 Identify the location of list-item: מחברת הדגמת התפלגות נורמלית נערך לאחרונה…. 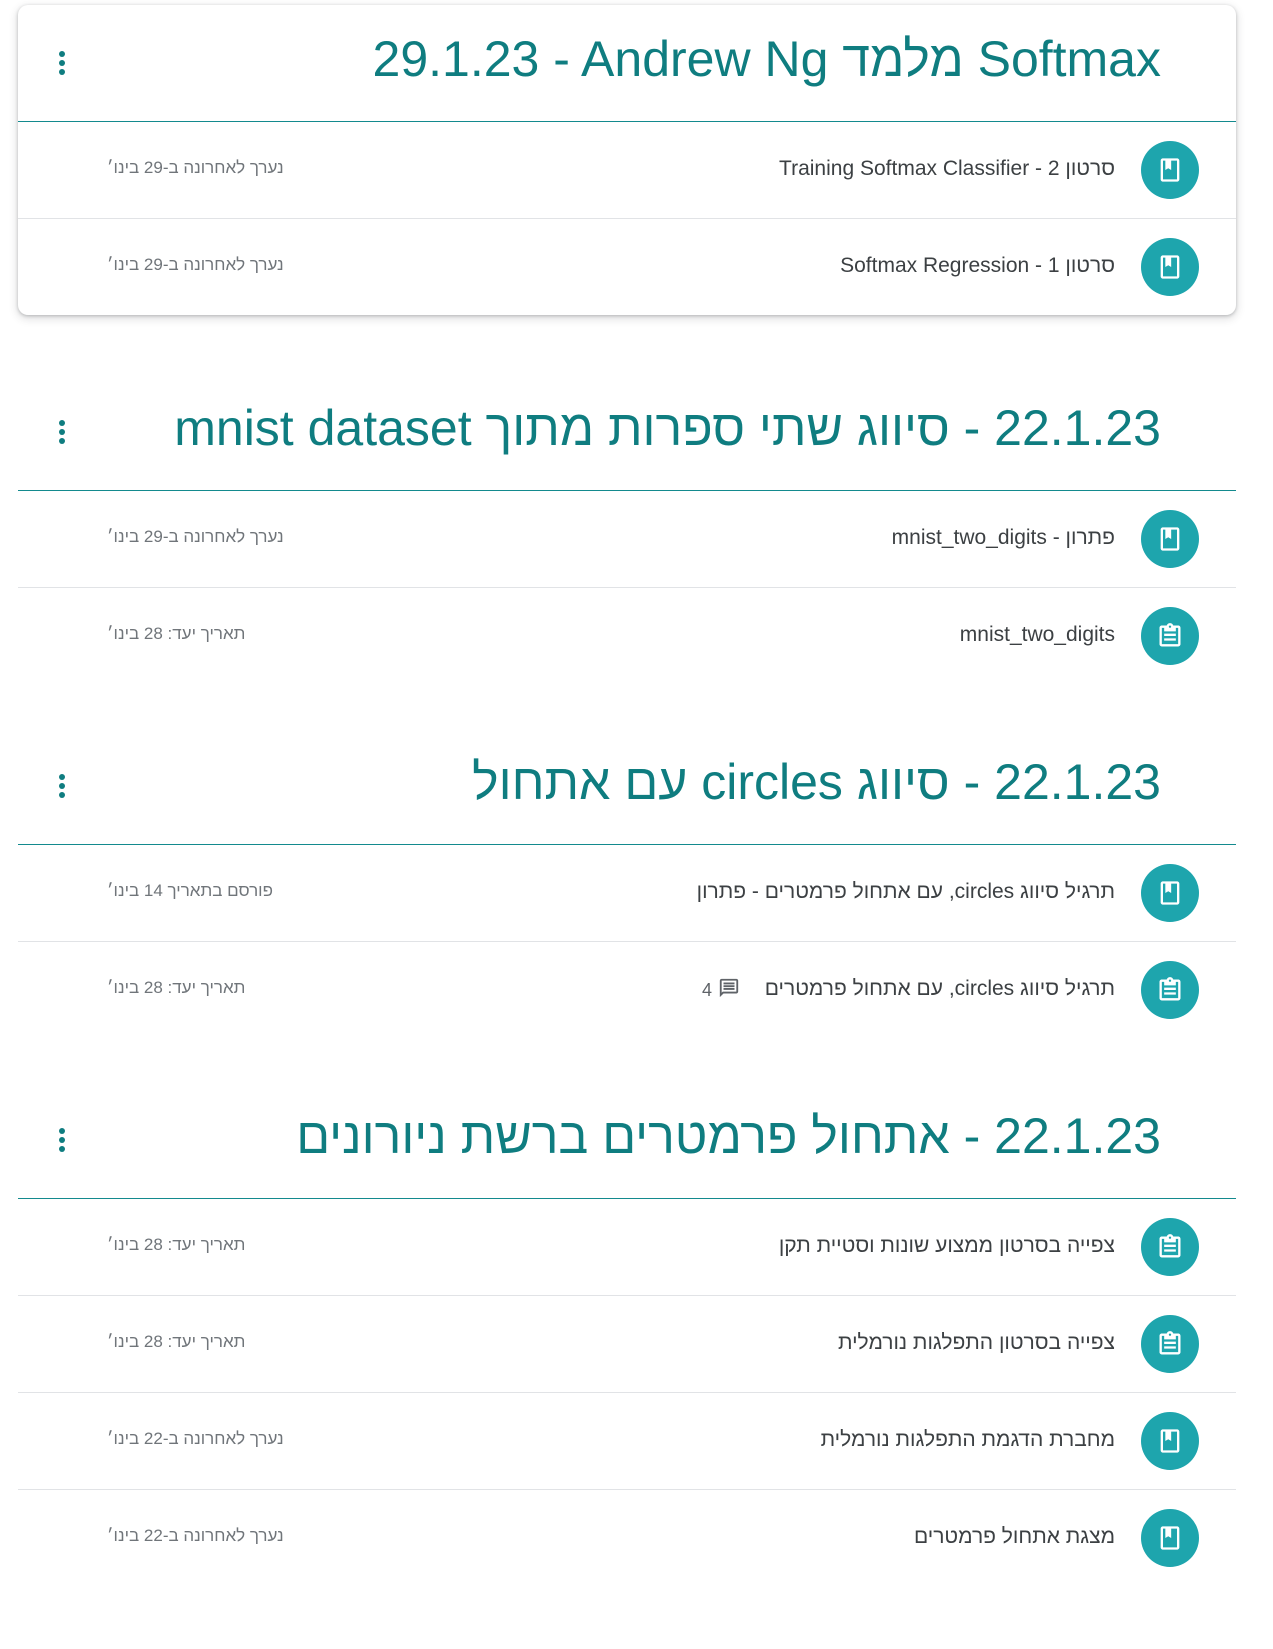
(627, 1441).